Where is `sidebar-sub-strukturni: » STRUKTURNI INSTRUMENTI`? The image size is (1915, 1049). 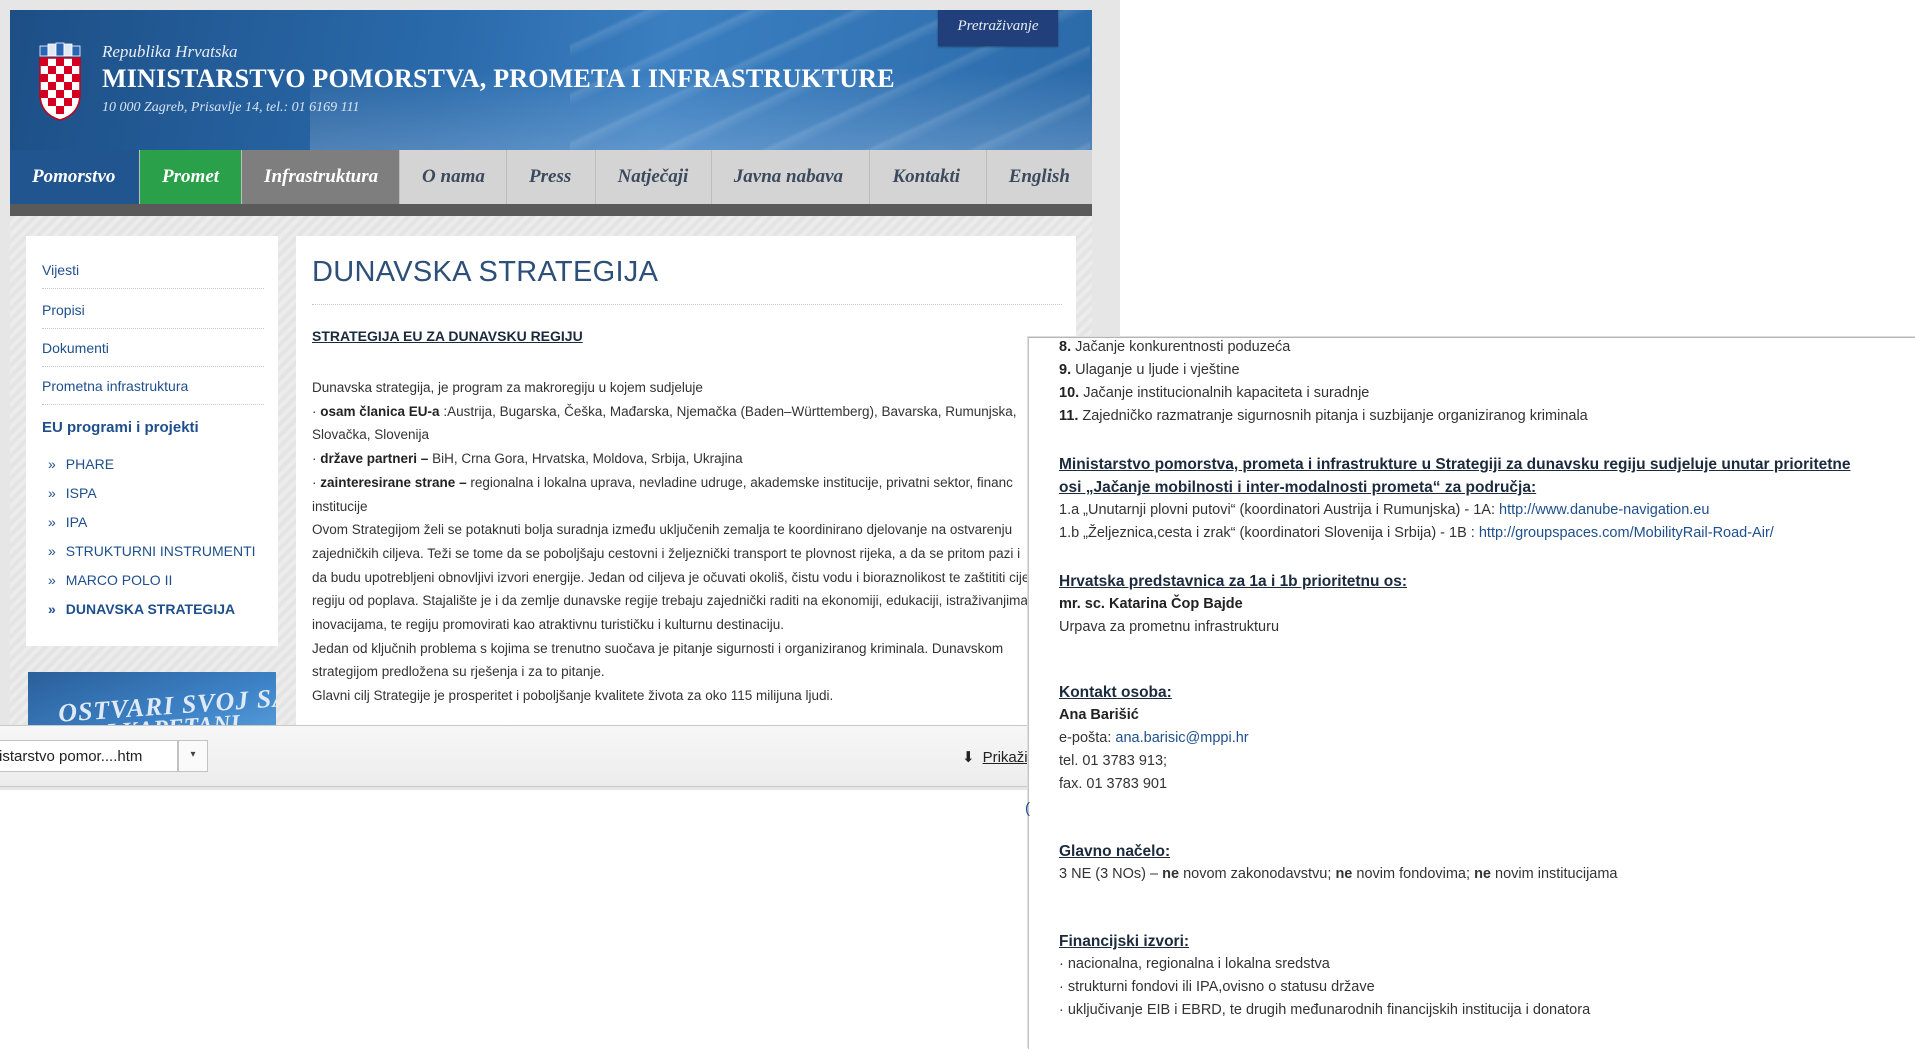
sidebar-sub-strukturni: » STRUKTURNI INSTRUMENTI is located at coordinates (152, 551).